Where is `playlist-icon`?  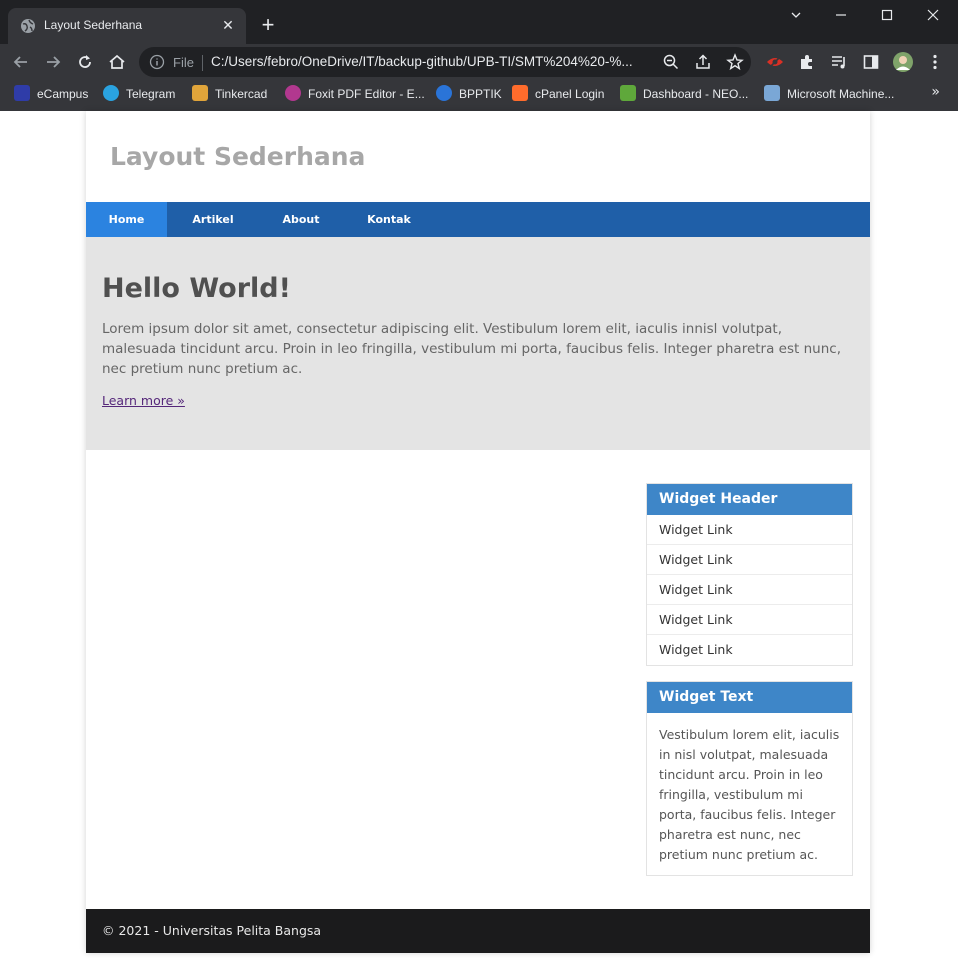 playlist-icon is located at coordinates (838, 62).